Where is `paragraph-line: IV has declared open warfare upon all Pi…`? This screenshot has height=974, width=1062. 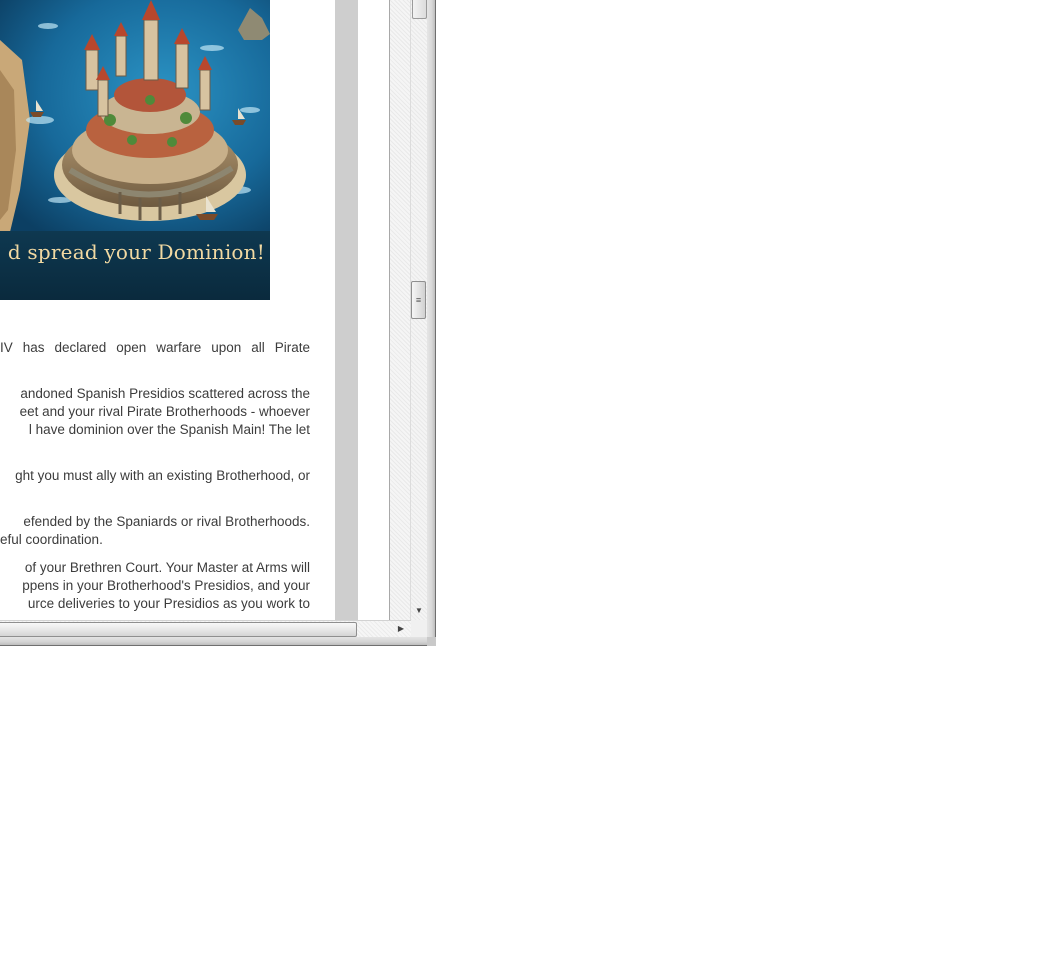
paragraph-line: IV has declared open warfare upon all Pi… is located at coordinates (155, 347).